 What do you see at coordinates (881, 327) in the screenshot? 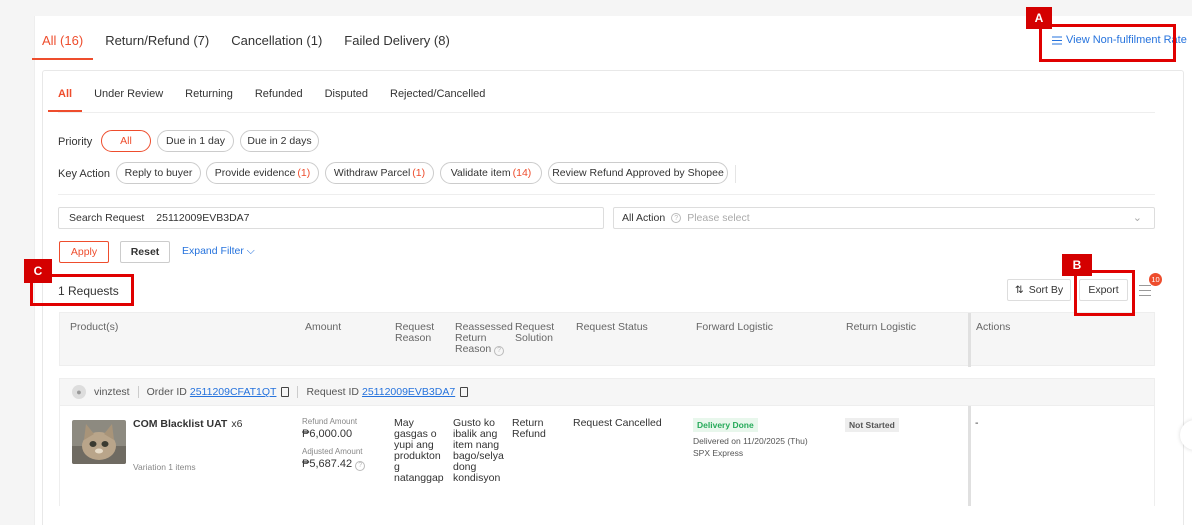
I see `col-return-logistic: Return Logistic` at bounding box center [881, 327].